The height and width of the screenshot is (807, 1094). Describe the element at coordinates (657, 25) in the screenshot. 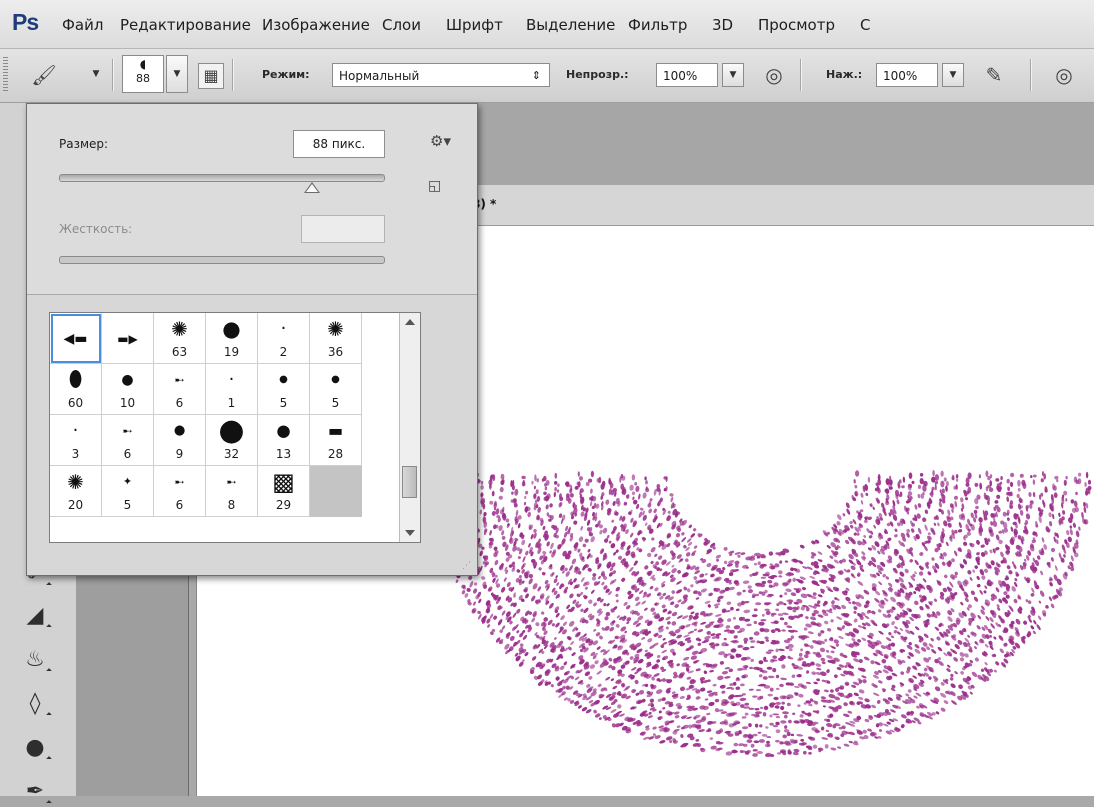

I see `menu-filter: Фильтр` at that location.